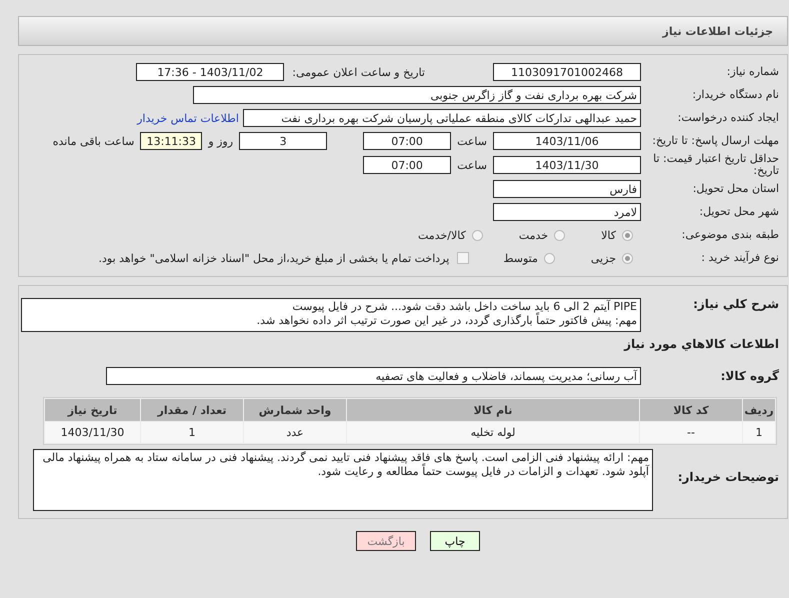  Describe the element at coordinates (463, 258) in the screenshot. I see `checkbox` at that location.